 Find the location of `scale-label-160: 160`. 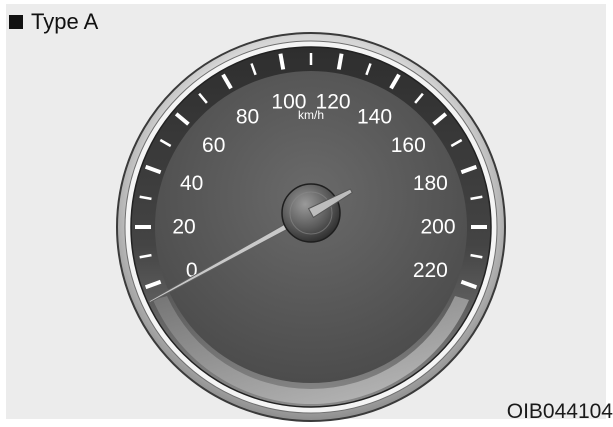

scale-label-160: 160 is located at coordinates (408, 145).